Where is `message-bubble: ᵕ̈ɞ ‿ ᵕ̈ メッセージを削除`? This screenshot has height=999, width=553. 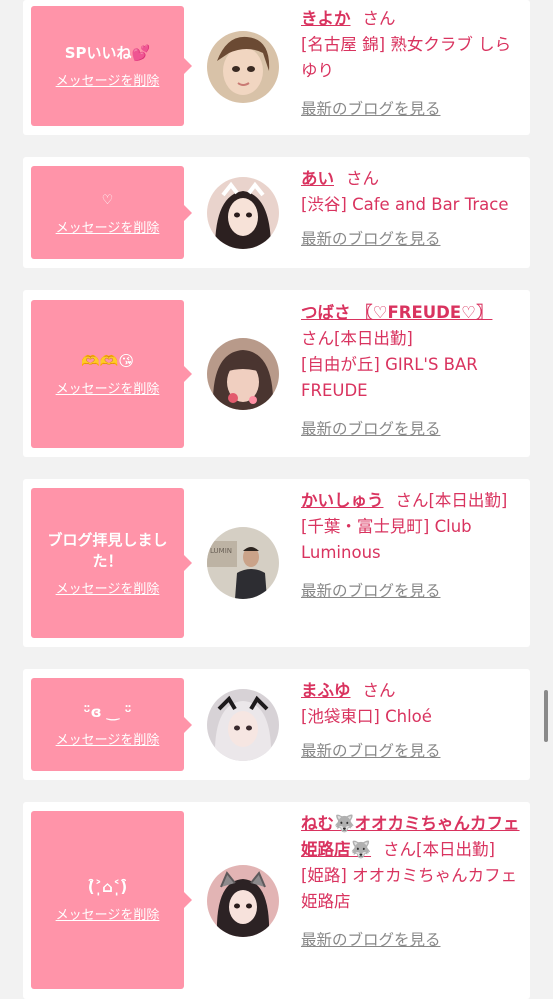 message-bubble: ᵕ̈ɞ ‿ ᵕ̈ メッセージを削除 is located at coordinates (111, 724).